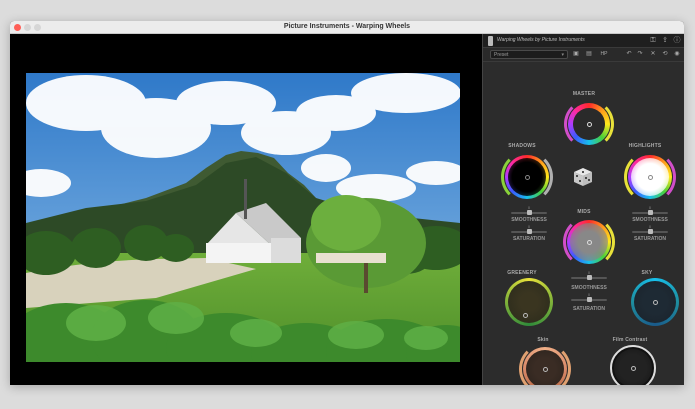 This screenshot has height=409, width=695. I want to click on save-preset-icon: ▣, so click(576, 54).